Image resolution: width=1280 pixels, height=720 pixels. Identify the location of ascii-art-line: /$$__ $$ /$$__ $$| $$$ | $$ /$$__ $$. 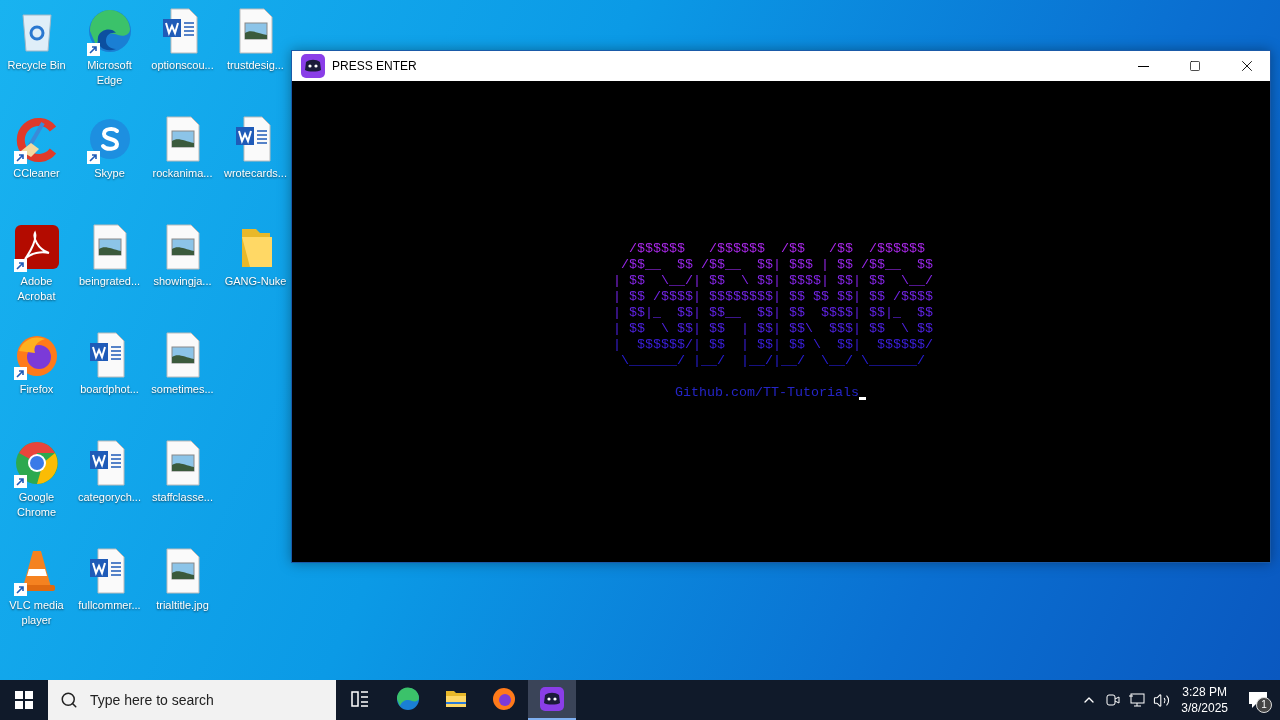
(776, 265).